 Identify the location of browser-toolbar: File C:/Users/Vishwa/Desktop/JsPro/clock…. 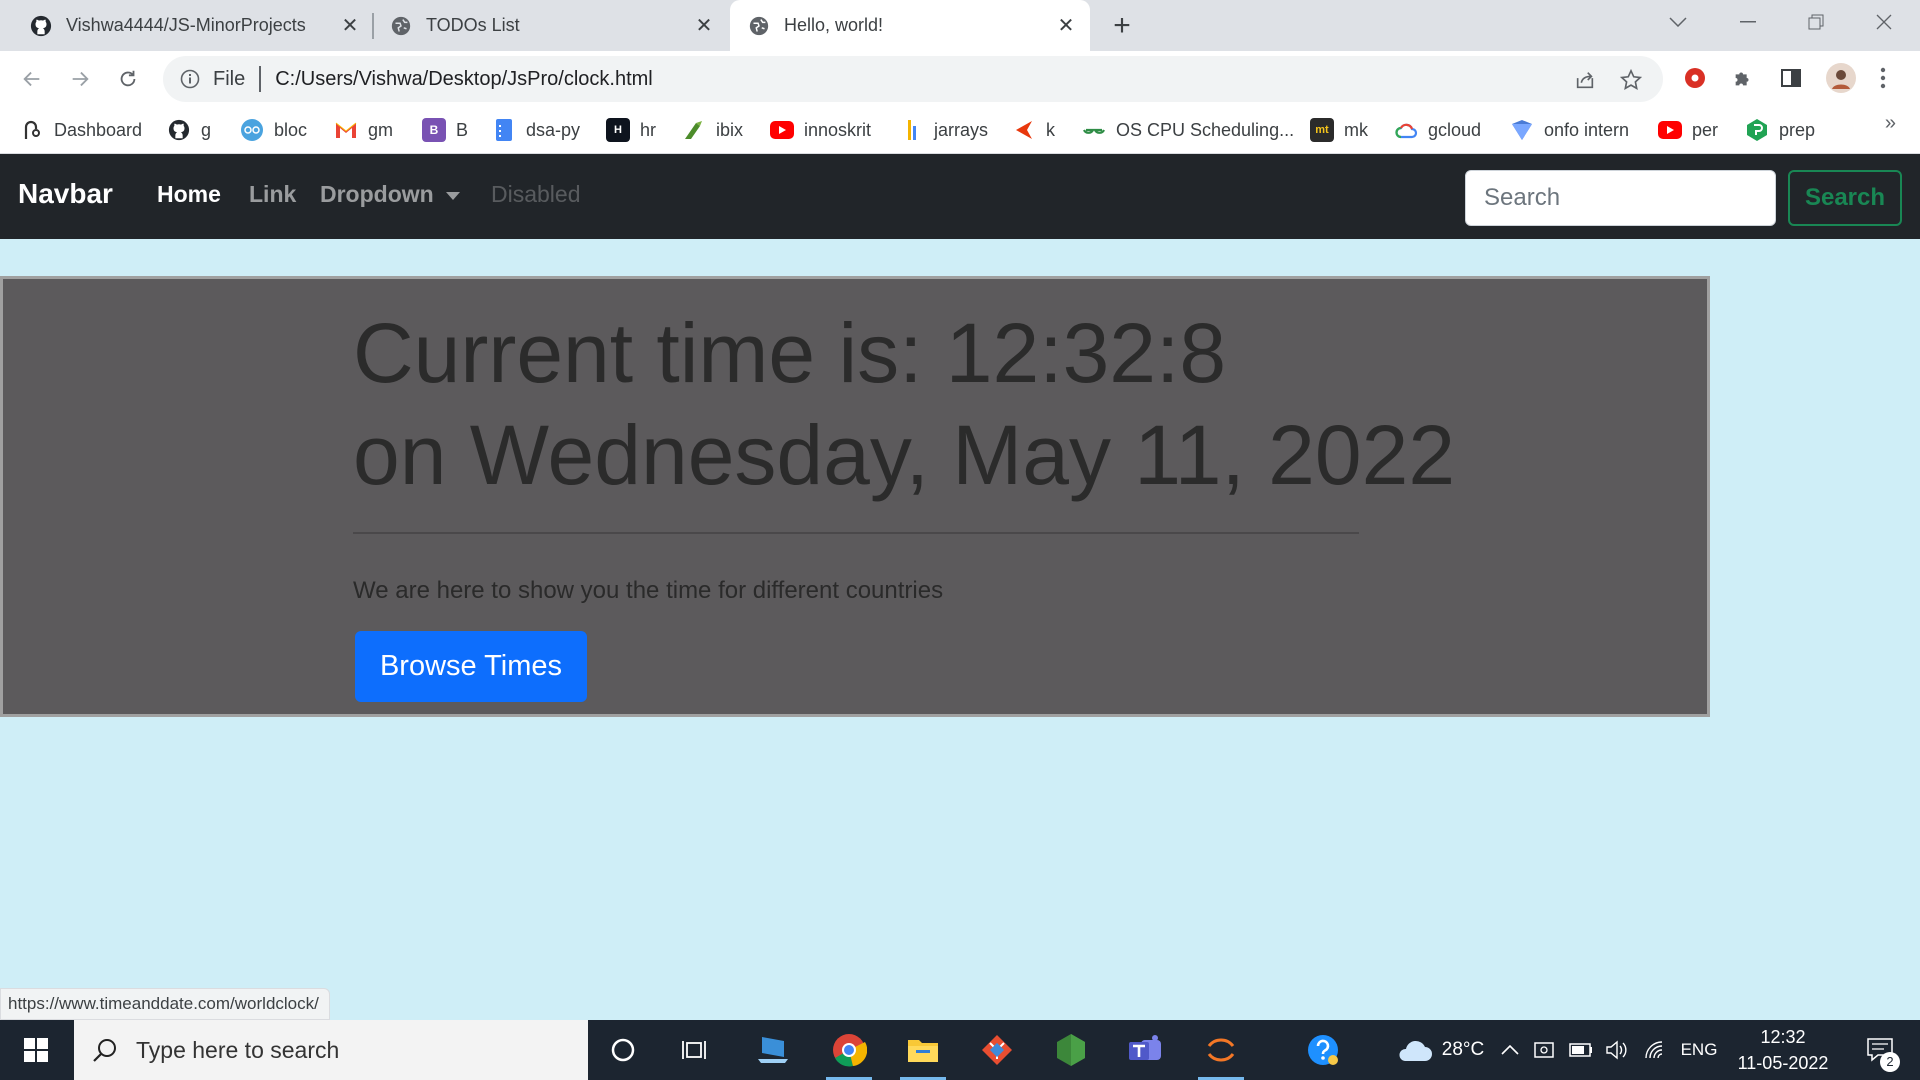
(960, 78).